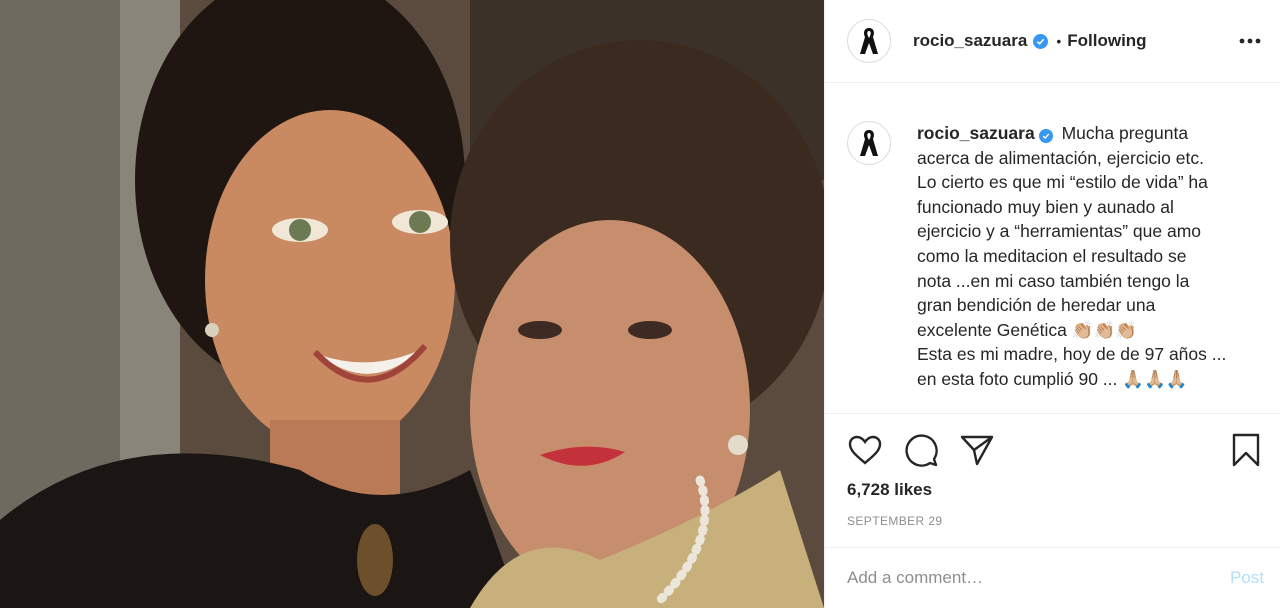  Describe the element at coordinates (1027, 329) in the screenshot. I see `caption-line: excelente Genética 👏🏼👏🏼👏🏼` at that location.